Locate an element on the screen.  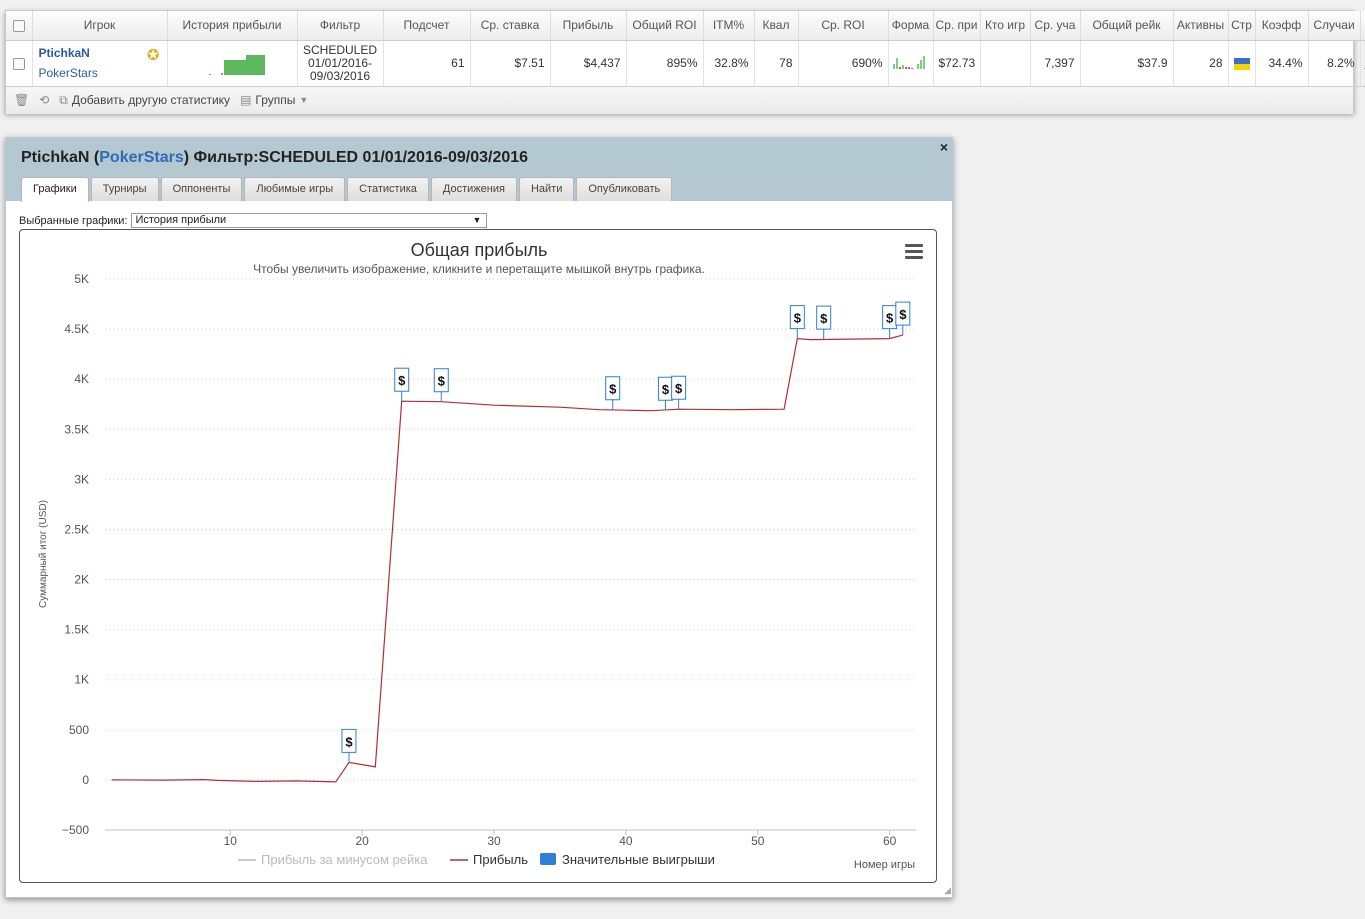
col-header-profit-history: История прибыли is located at coordinates (232, 26).